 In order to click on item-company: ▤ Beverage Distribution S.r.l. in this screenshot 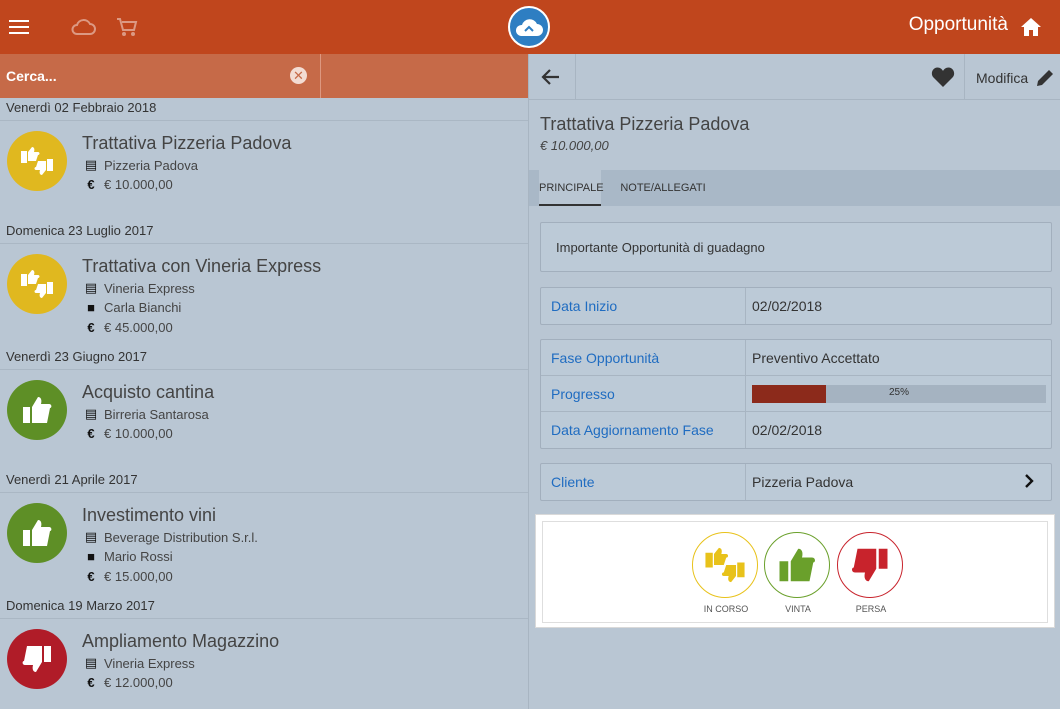, I will do `click(170, 537)`.